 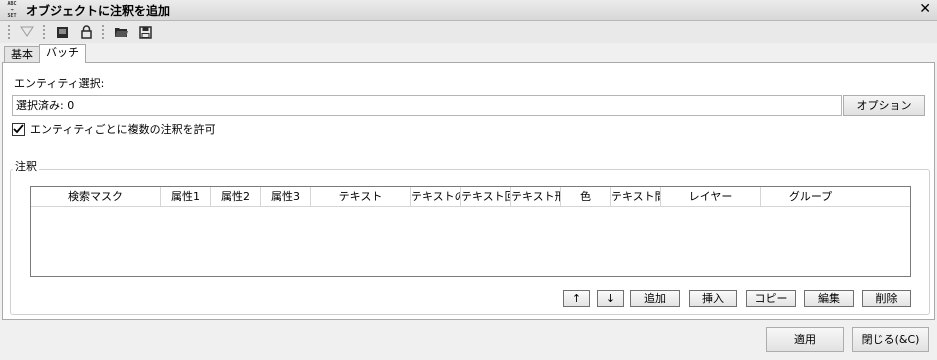 I want to click on app-icon: ABC → SET, so click(x=12, y=10).